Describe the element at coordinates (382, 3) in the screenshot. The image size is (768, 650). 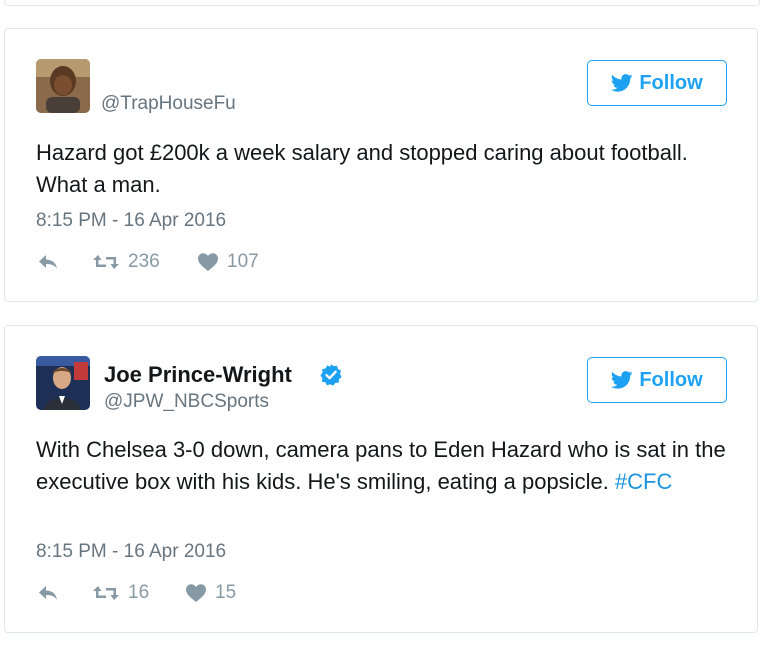
I see `previous-tweet-card-edge` at that location.